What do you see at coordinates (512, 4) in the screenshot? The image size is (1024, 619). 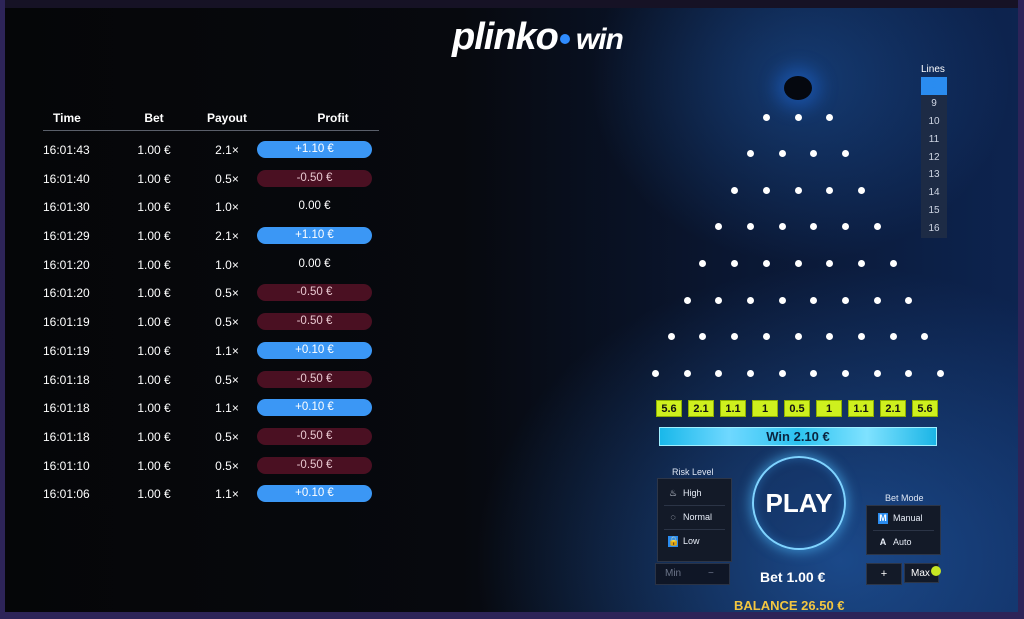 I see `frame-top` at bounding box center [512, 4].